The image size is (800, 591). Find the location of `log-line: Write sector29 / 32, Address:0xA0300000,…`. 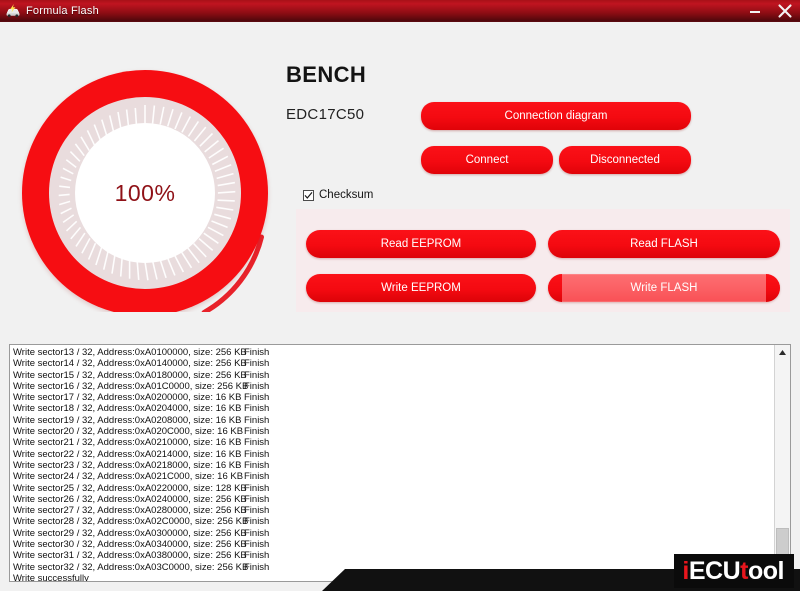

log-line: Write sector29 / 32, Address:0xA0300000,… is located at coordinates (393, 533).